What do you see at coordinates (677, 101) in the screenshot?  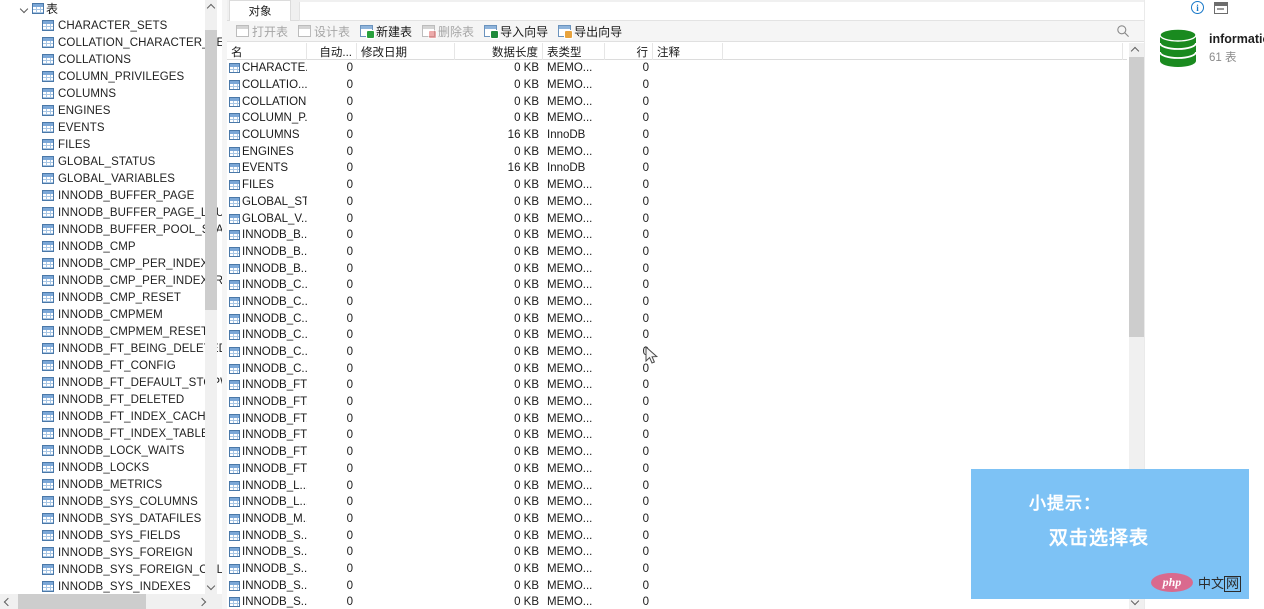 I see `table-row: COLLATIONS 0 0 KB MEMO... 0` at bounding box center [677, 101].